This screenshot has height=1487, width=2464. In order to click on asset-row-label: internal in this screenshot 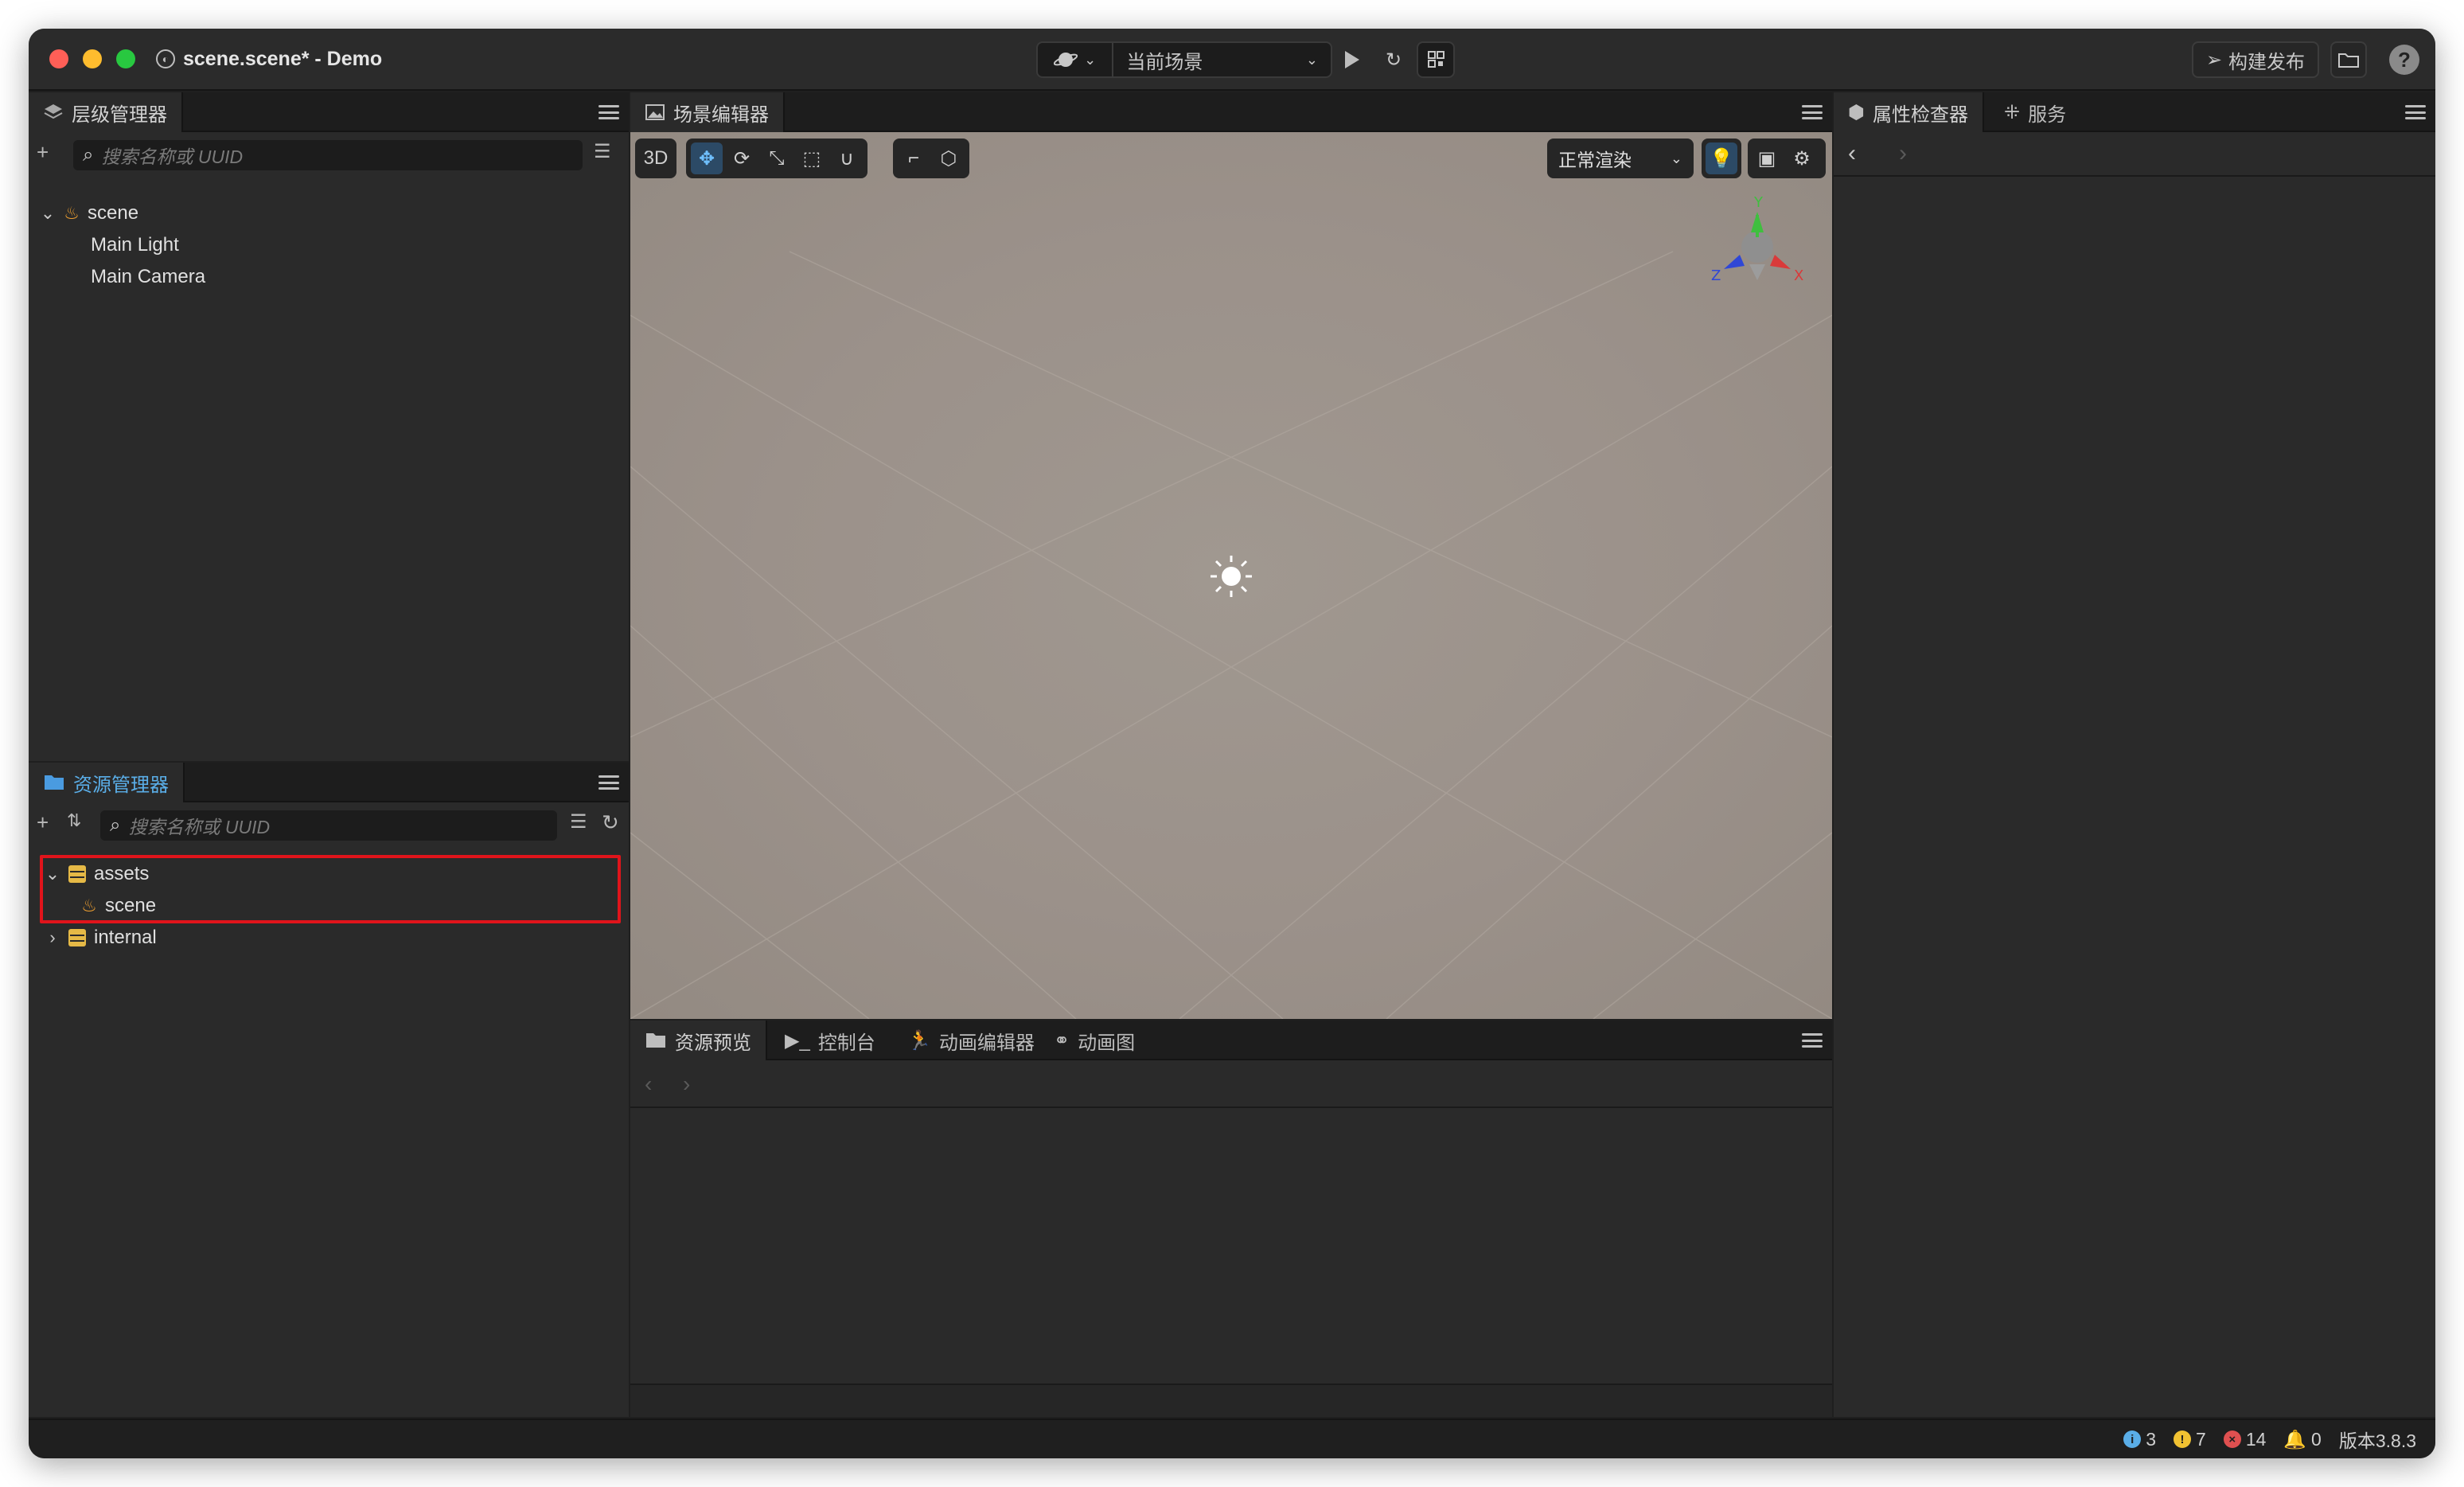, I will do `click(125, 937)`.